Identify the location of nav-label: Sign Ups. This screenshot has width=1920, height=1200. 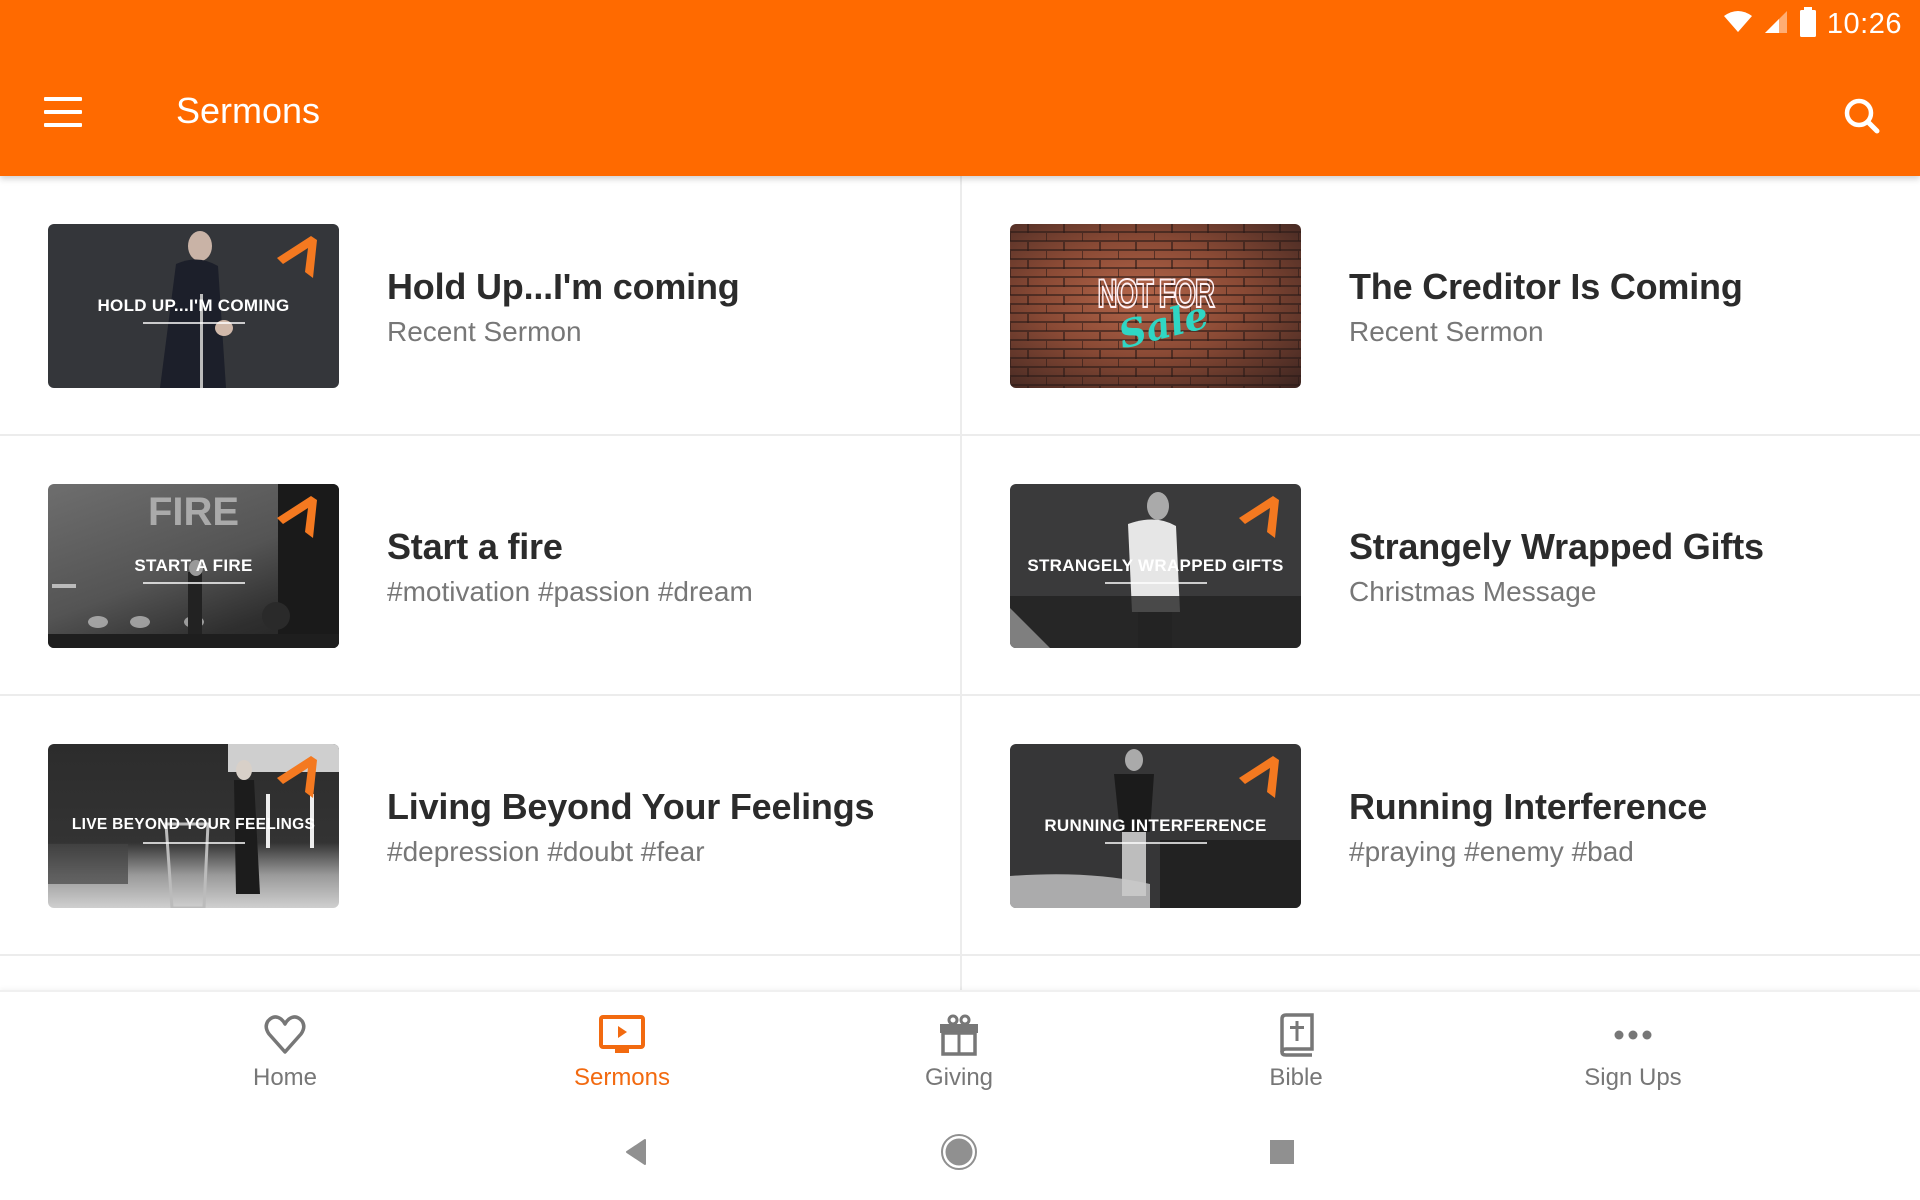
(1633, 1077).